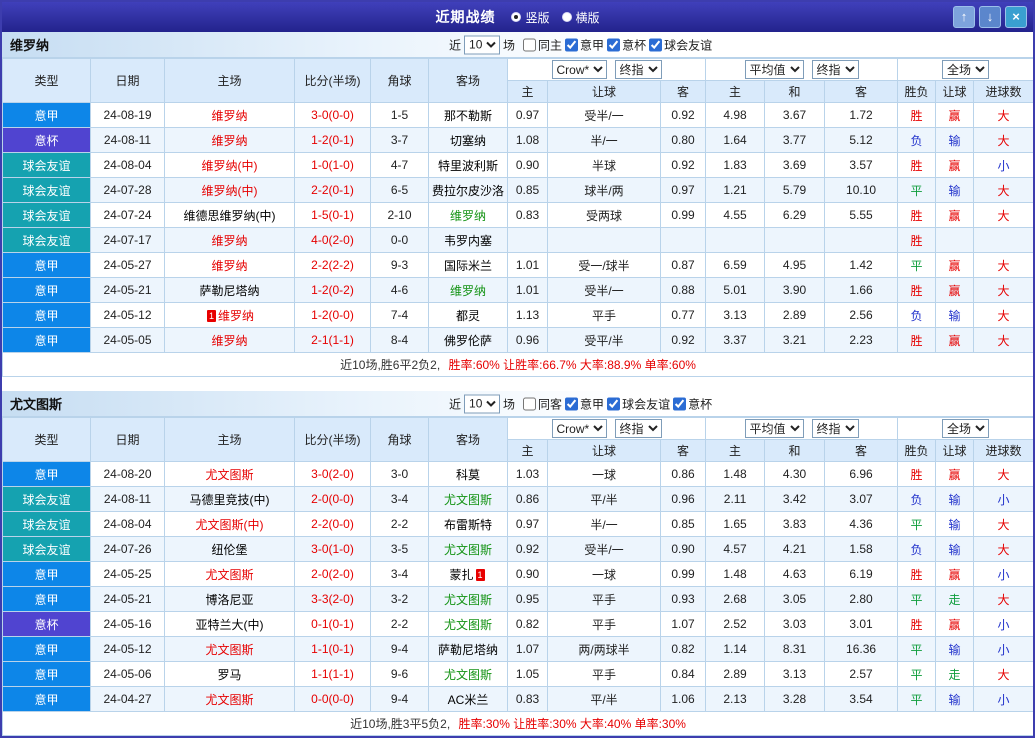 The height and width of the screenshot is (738, 1035). Describe the element at coordinates (229, 624) in the screenshot. I see `home-team-cell: 亚特兰大(中)` at that location.